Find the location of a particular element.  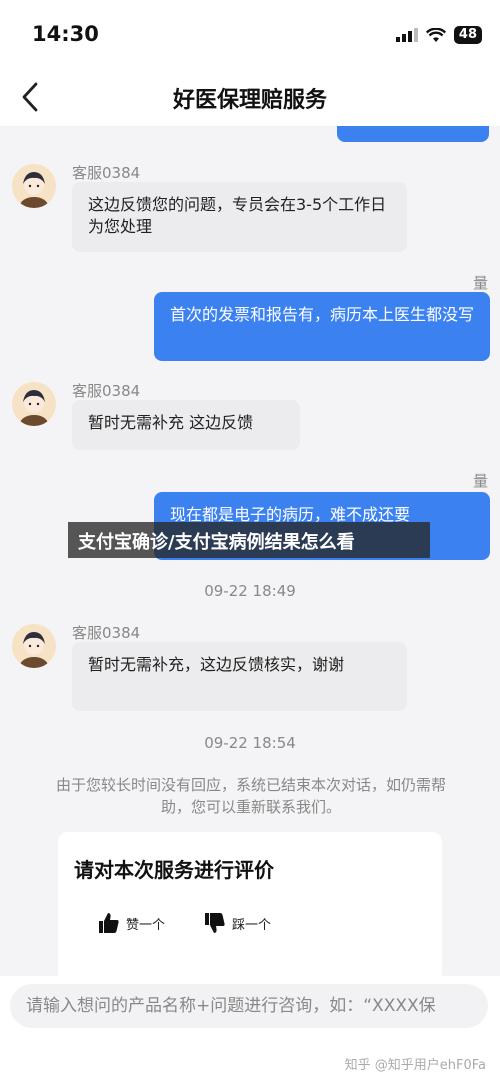

status-icons: 48 is located at coordinates (438, 35).